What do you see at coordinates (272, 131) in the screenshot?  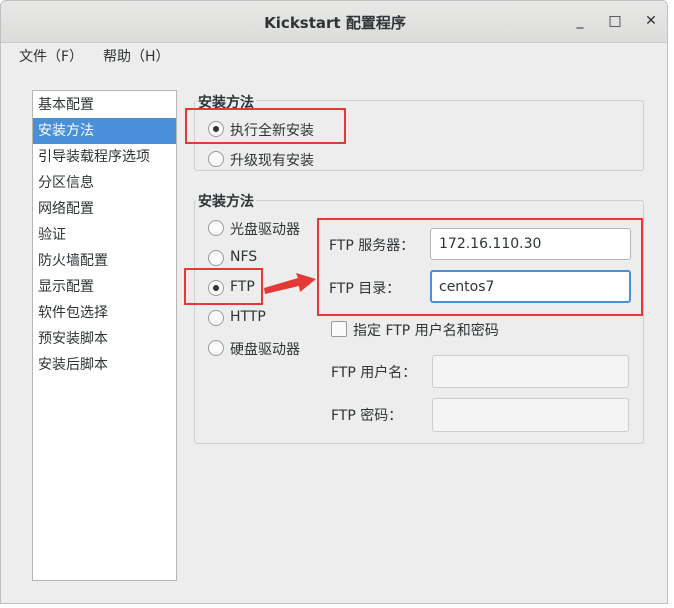 I see `fresh-install-label: 执行全新安装` at bounding box center [272, 131].